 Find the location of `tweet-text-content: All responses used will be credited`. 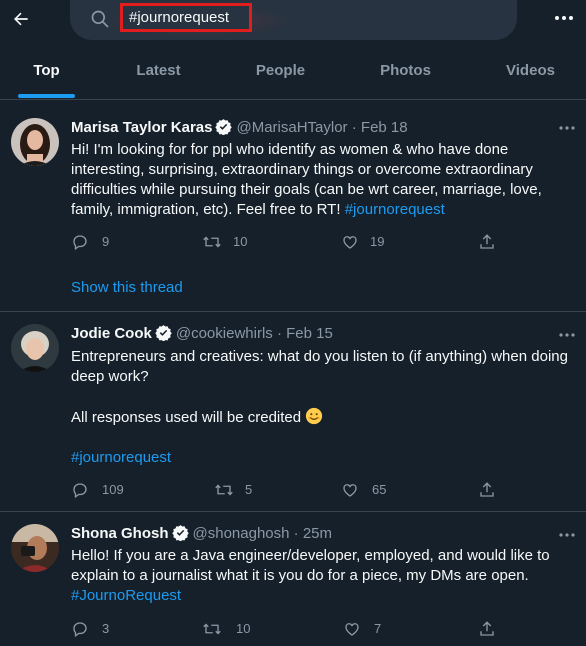

tweet-text-content: All responses used will be credited is located at coordinates (186, 417).